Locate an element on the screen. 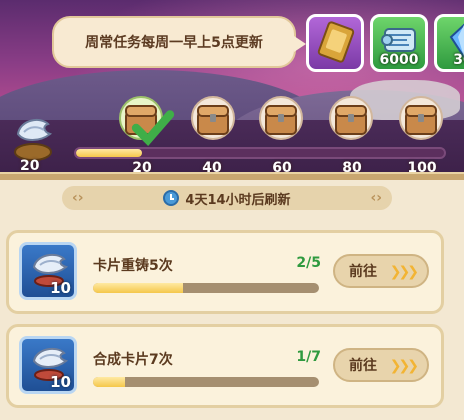 The width and height of the screenshot is (464, 420). banner-frame is located at coordinates (232, 176).